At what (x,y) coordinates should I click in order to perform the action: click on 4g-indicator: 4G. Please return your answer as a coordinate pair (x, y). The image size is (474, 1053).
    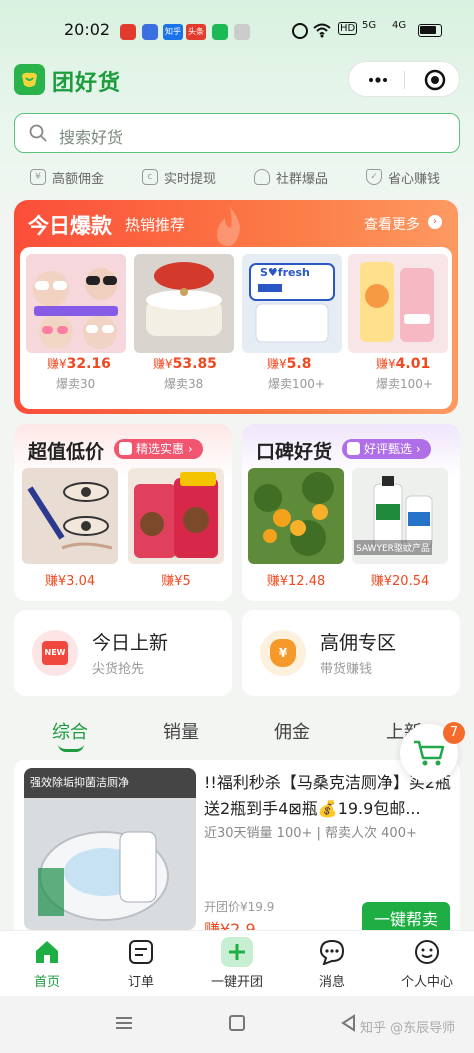
    Looking at the image, I should click on (399, 25).